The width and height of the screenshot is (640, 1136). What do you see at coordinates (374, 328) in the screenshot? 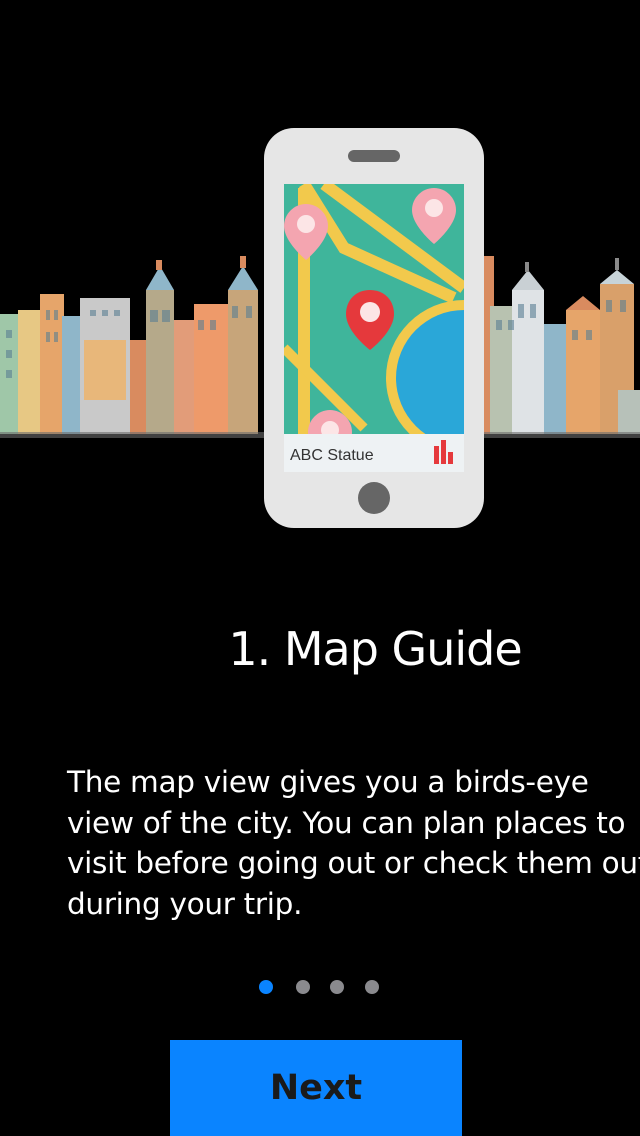
I see `phone-map-illustration: ABC Statue` at bounding box center [374, 328].